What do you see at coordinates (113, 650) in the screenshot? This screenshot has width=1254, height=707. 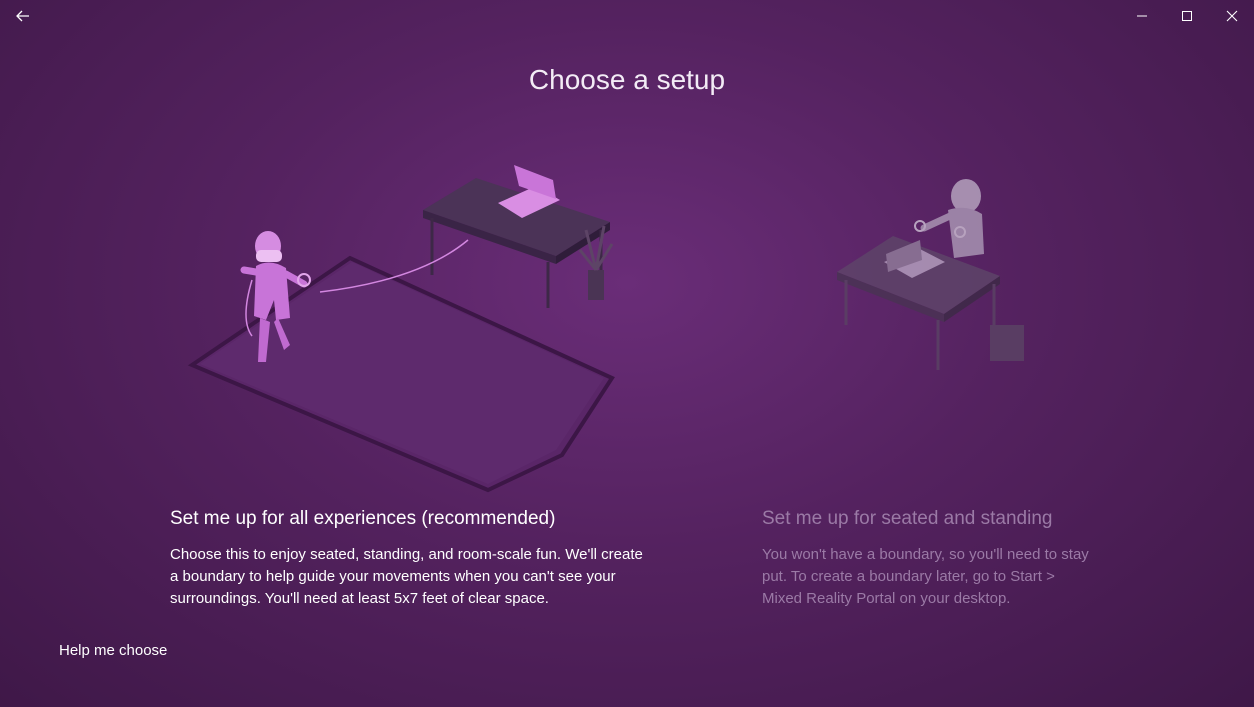 I see `help-me-choose-link: Help me choose` at bounding box center [113, 650].